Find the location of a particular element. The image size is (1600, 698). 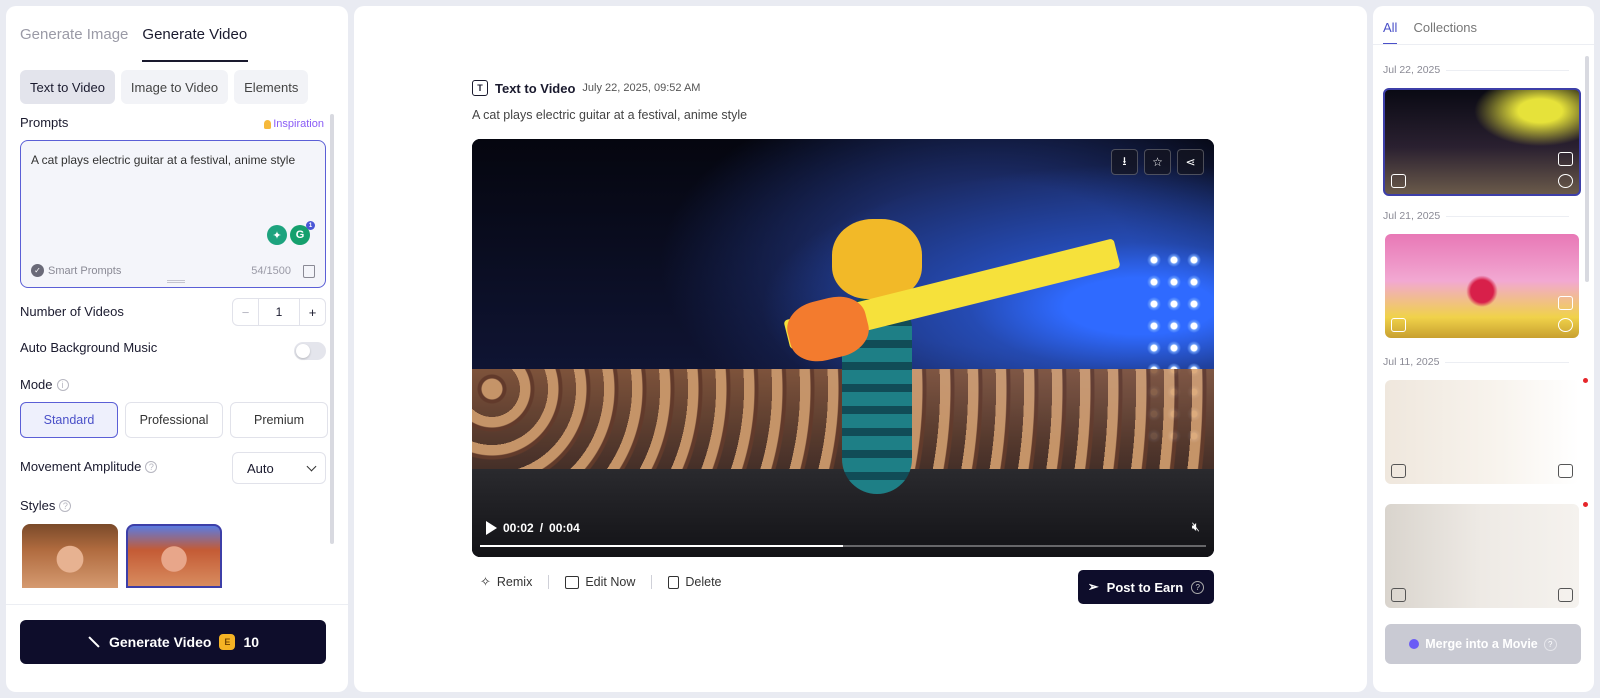

text-to-video-icon is located at coordinates (1398, 325).